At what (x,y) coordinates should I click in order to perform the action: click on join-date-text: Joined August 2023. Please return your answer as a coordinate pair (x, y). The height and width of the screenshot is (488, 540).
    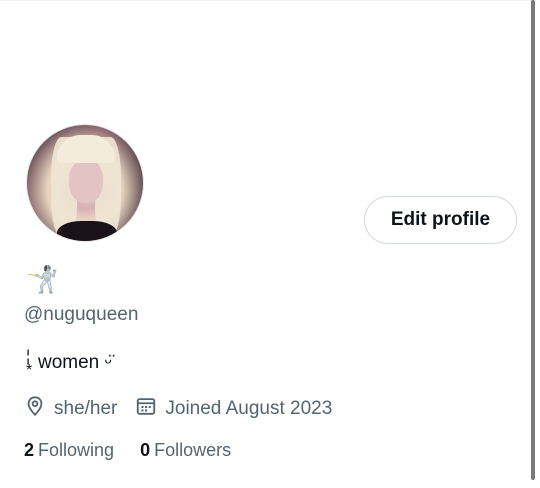
    Looking at the image, I should click on (249, 408).